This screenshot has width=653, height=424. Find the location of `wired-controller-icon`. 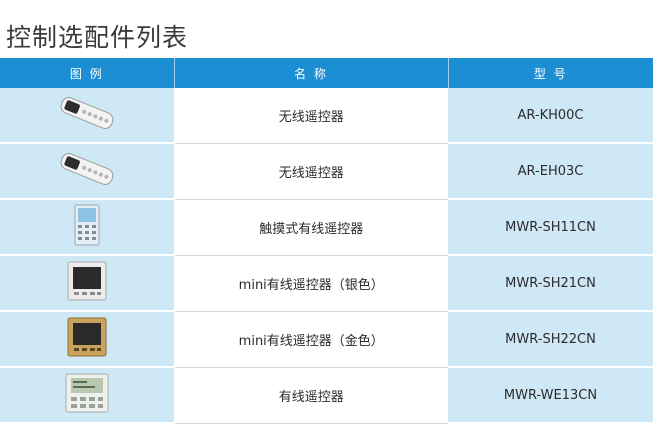

wired-controller-icon is located at coordinates (87, 395).